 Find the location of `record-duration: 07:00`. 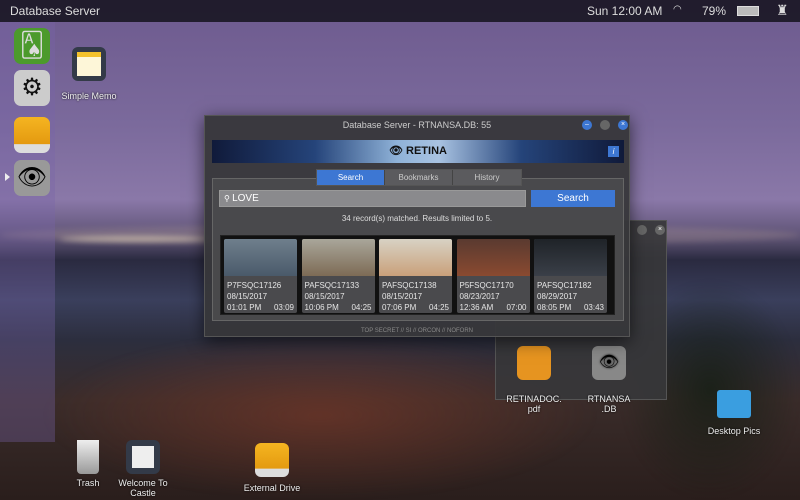

record-duration: 07:00 is located at coordinates (516, 307).